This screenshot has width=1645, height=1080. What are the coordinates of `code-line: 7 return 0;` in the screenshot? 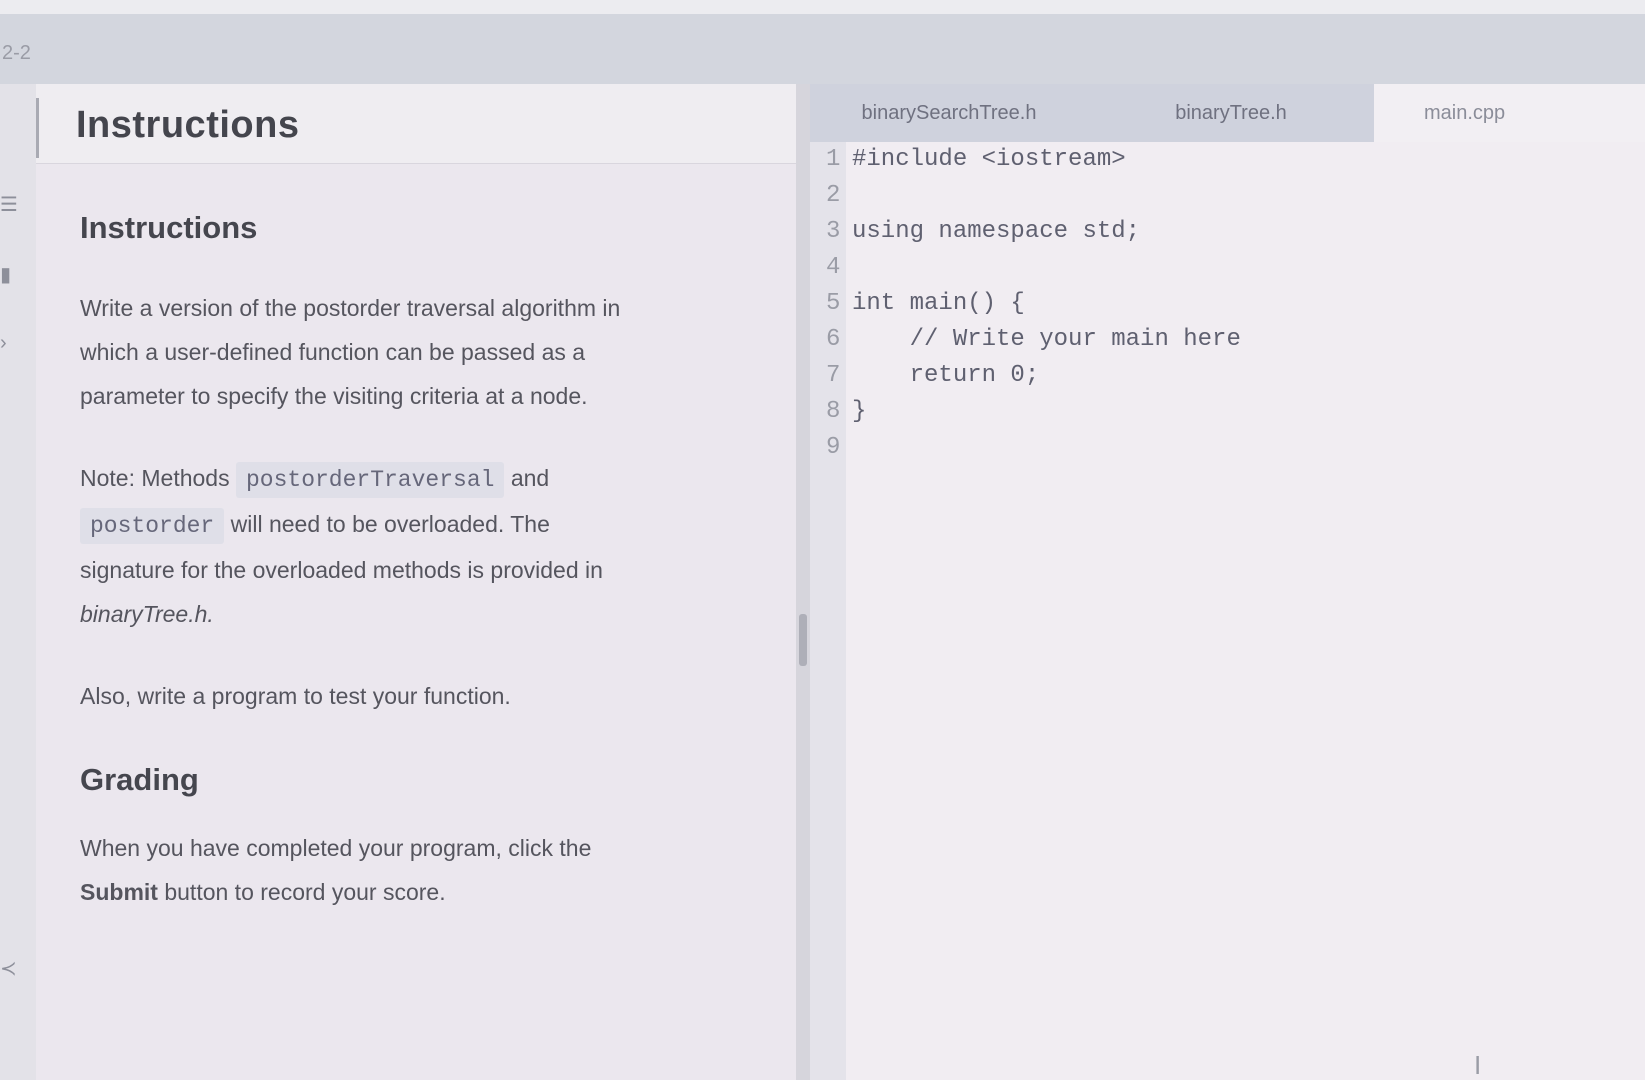 It's located at (932, 380).